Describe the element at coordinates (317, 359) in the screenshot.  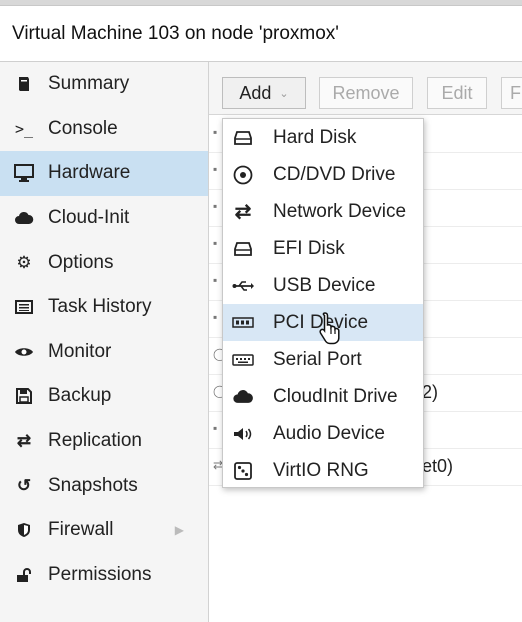
I see `menu-item-label: Serial Port` at that location.